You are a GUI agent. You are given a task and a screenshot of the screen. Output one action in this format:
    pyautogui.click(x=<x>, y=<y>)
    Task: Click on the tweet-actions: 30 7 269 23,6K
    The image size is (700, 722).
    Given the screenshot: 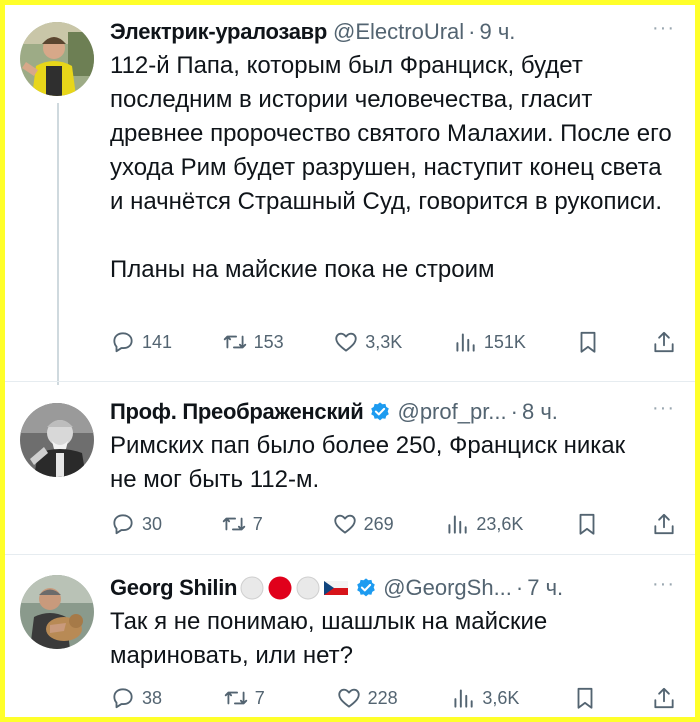 What is the action you would take?
    pyautogui.click(x=393, y=524)
    